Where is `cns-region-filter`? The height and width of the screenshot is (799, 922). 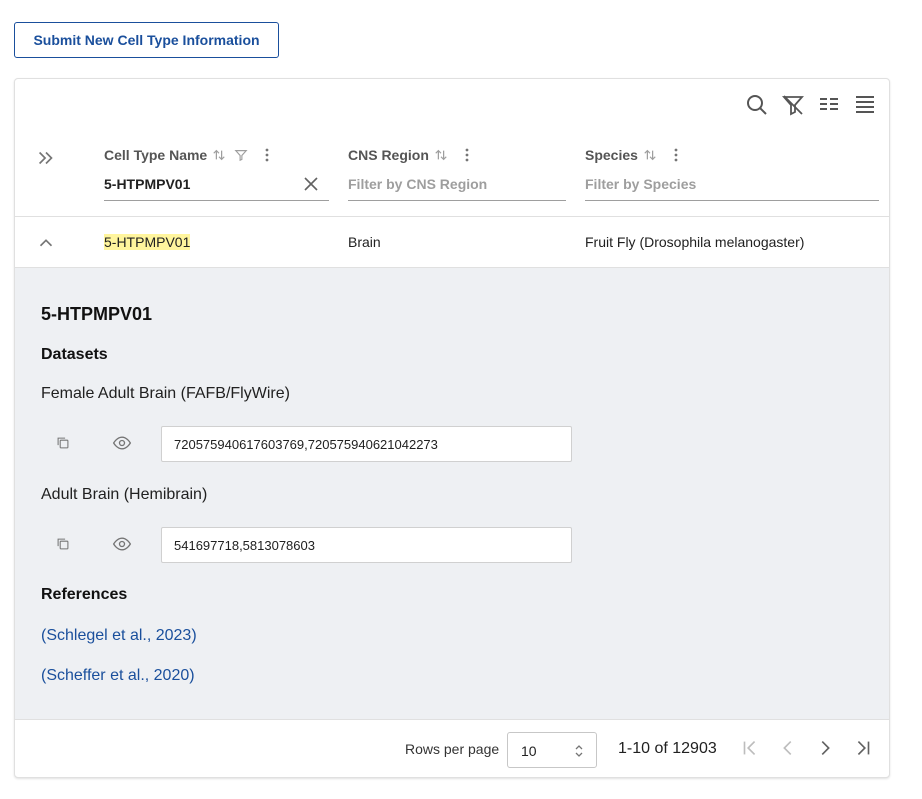 cns-region-filter is located at coordinates (457, 184).